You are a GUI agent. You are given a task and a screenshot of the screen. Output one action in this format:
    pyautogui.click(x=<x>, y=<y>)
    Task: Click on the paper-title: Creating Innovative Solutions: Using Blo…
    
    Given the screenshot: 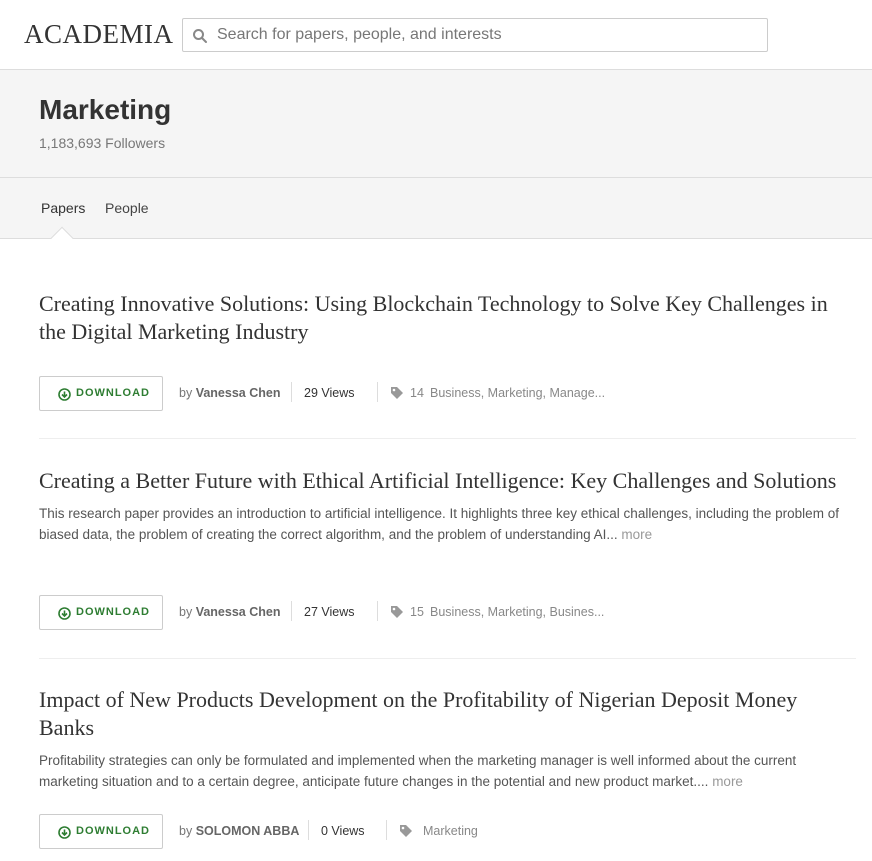 What is the action you would take?
    pyautogui.click(x=447, y=318)
    